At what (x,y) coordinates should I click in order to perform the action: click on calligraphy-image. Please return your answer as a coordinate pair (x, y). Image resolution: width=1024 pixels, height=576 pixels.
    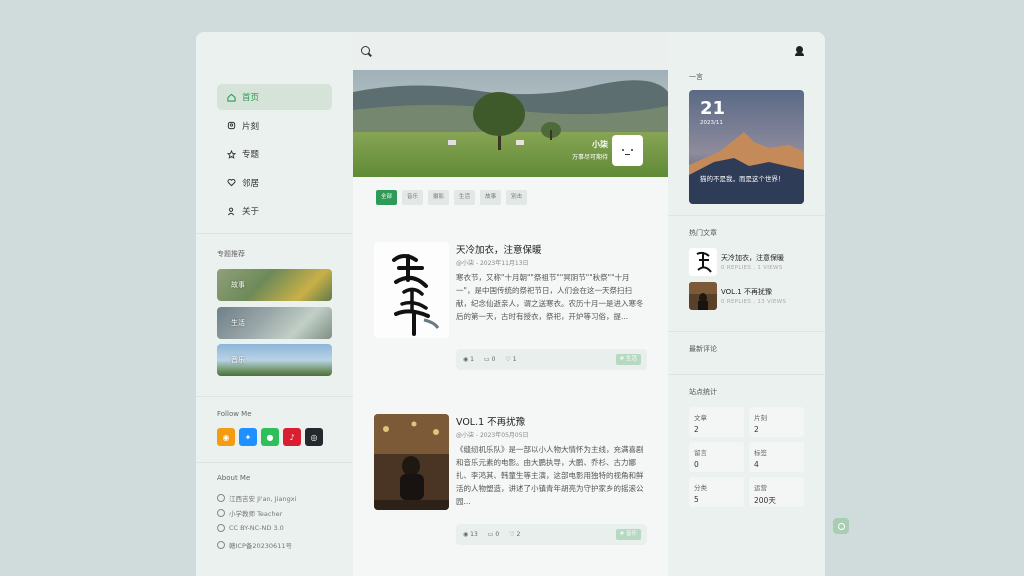
    Looking at the image, I should click on (416, 295).